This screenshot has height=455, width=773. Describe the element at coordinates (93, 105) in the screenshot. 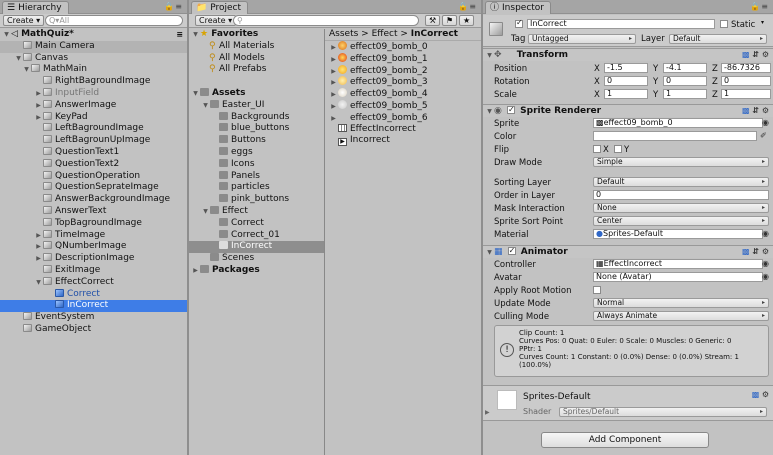

I see `tree-item-answerimage: ▶ AnswerImage` at that location.